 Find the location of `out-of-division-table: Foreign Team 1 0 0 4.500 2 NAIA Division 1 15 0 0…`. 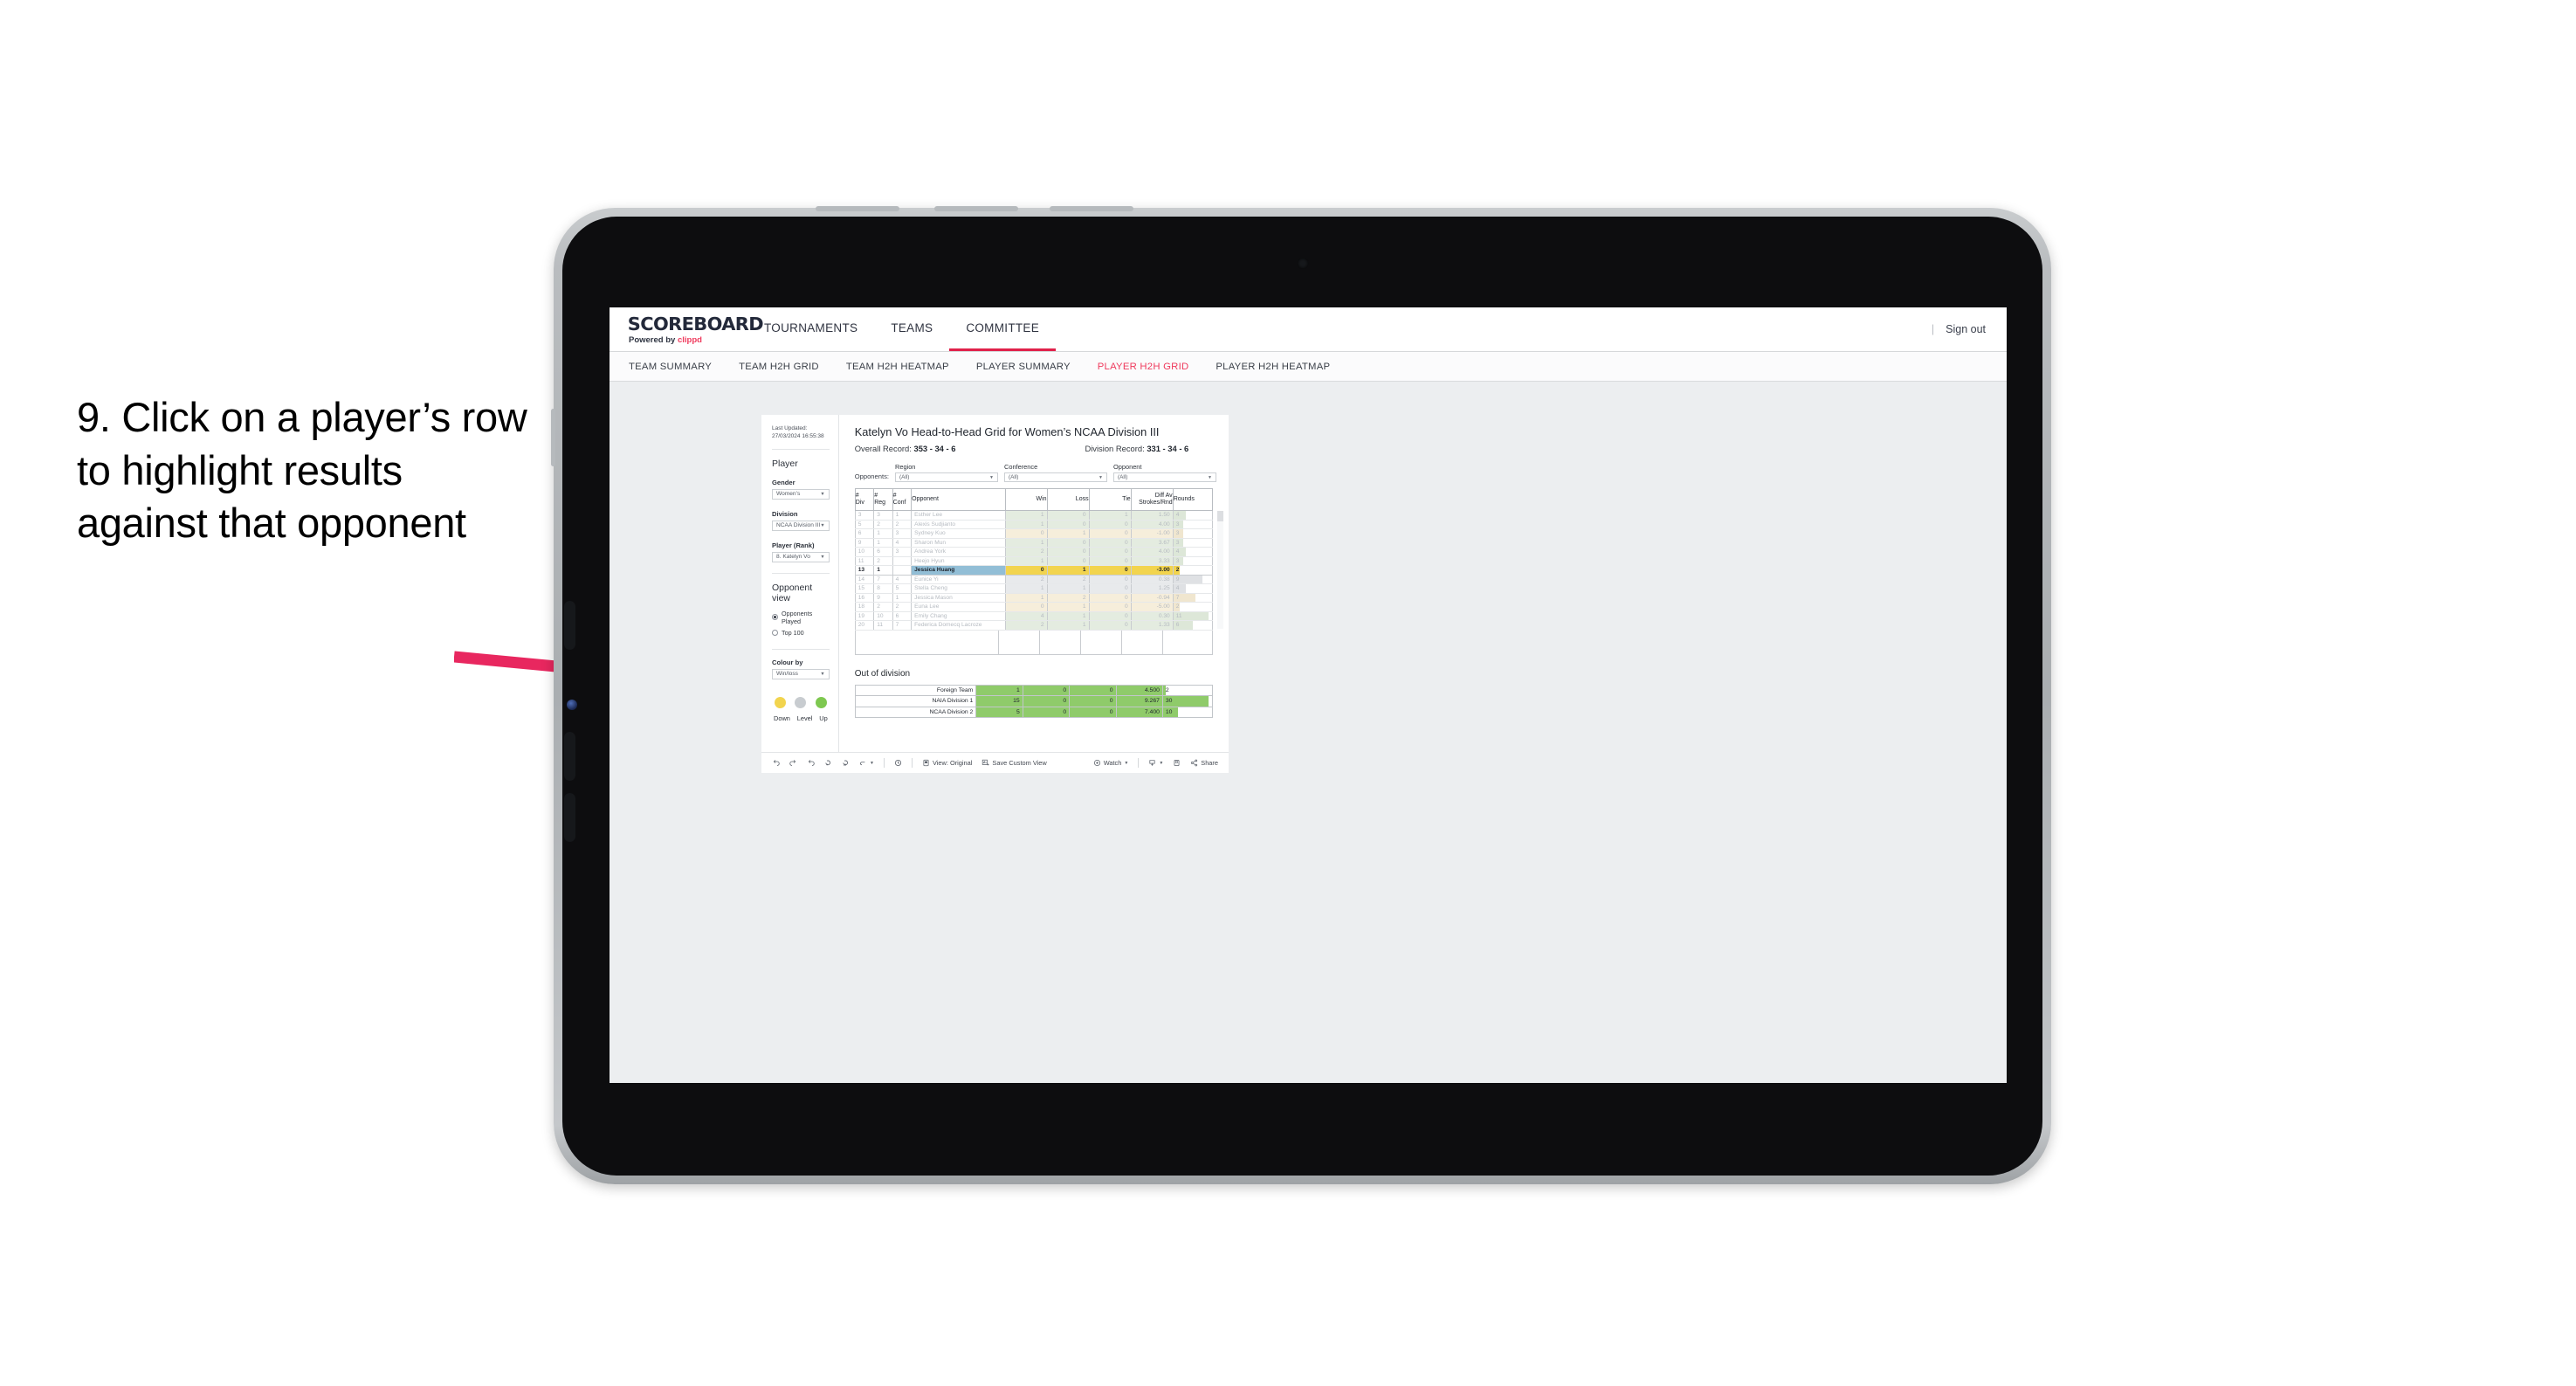

out-of-division-table: Foreign Team 1 0 0 4.500 2 NAIA Division 1 15 0 0… is located at coordinates (1033, 701).